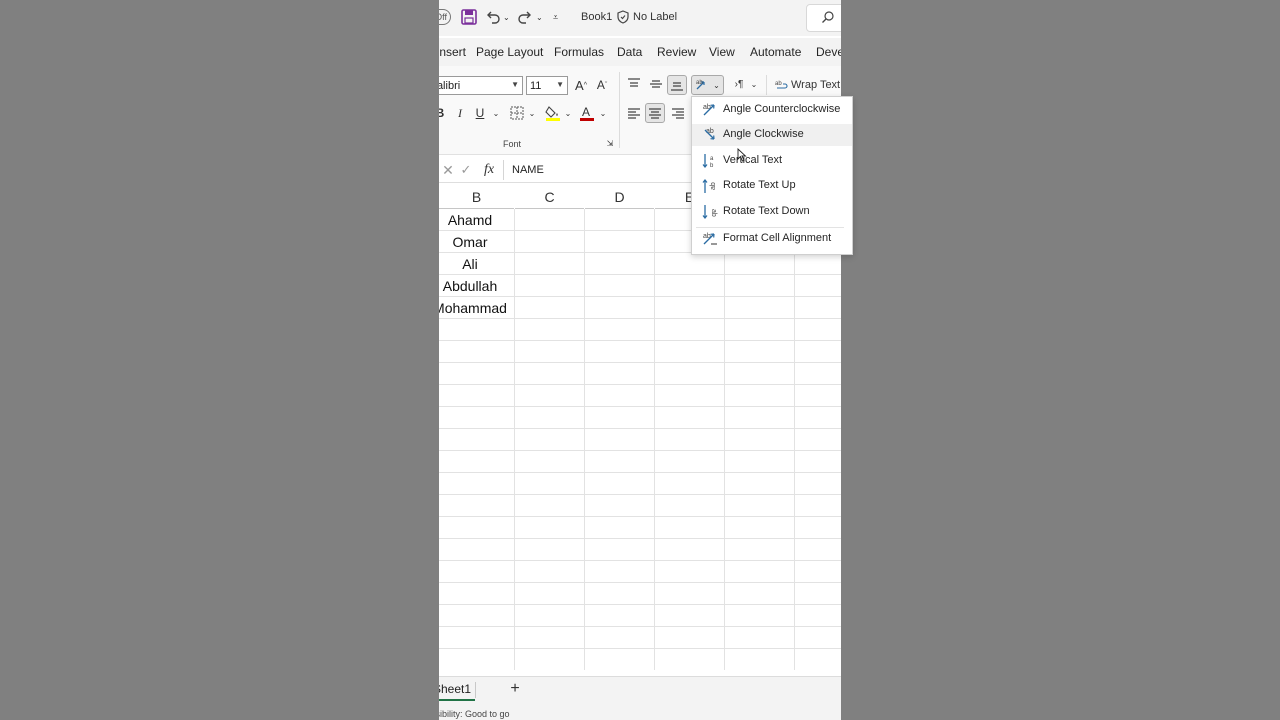  I want to click on increase-font-size-icon: A ^, so click(581, 85).